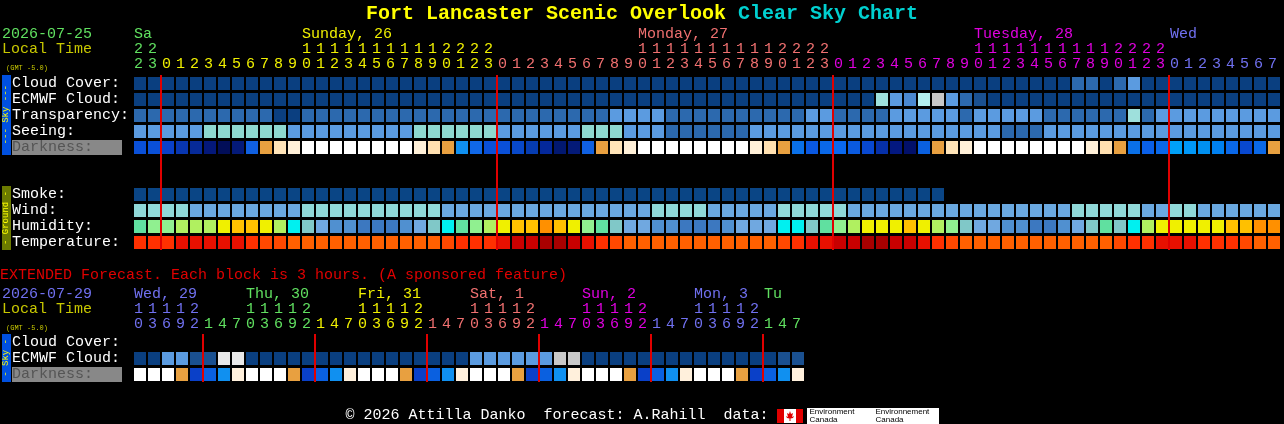 The image size is (1284, 424). What do you see at coordinates (905, 415) in the screenshot?
I see `agency-text: Environnement Canada` at bounding box center [905, 415].